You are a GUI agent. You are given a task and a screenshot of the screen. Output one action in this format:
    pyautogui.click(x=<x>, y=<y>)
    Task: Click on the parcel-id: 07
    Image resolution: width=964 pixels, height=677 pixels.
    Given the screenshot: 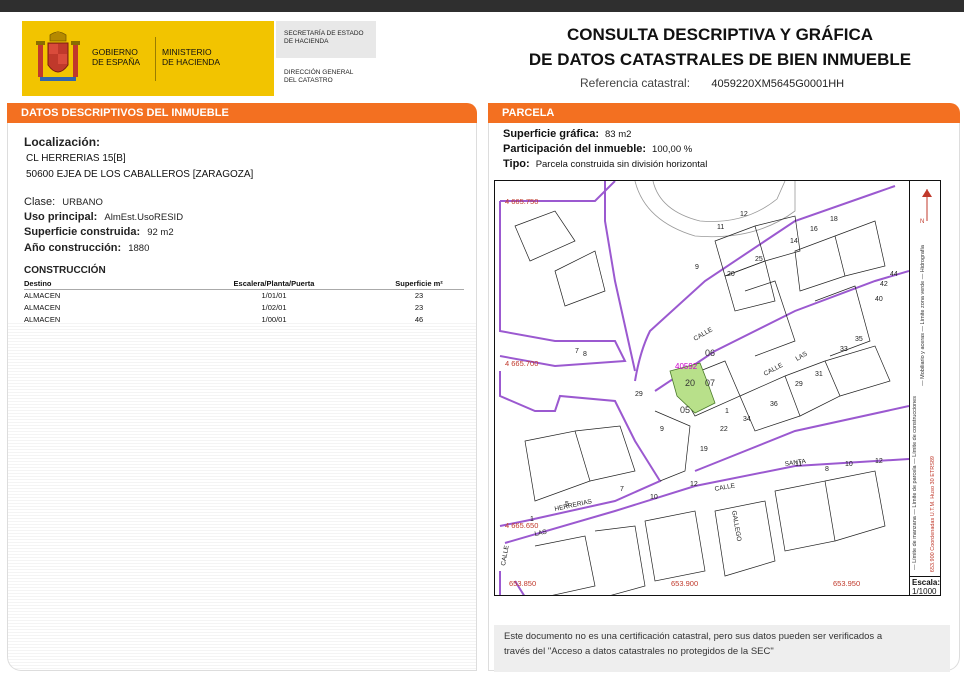 What is the action you would take?
    pyautogui.click(x=710, y=383)
    